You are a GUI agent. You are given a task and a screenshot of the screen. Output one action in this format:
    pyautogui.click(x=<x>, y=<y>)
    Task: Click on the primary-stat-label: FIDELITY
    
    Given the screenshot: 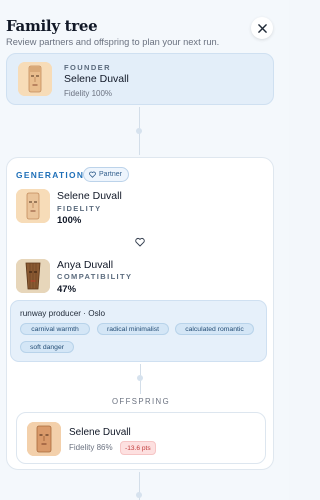 What is the action you would take?
    pyautogui.click(x=79, y=208)
    